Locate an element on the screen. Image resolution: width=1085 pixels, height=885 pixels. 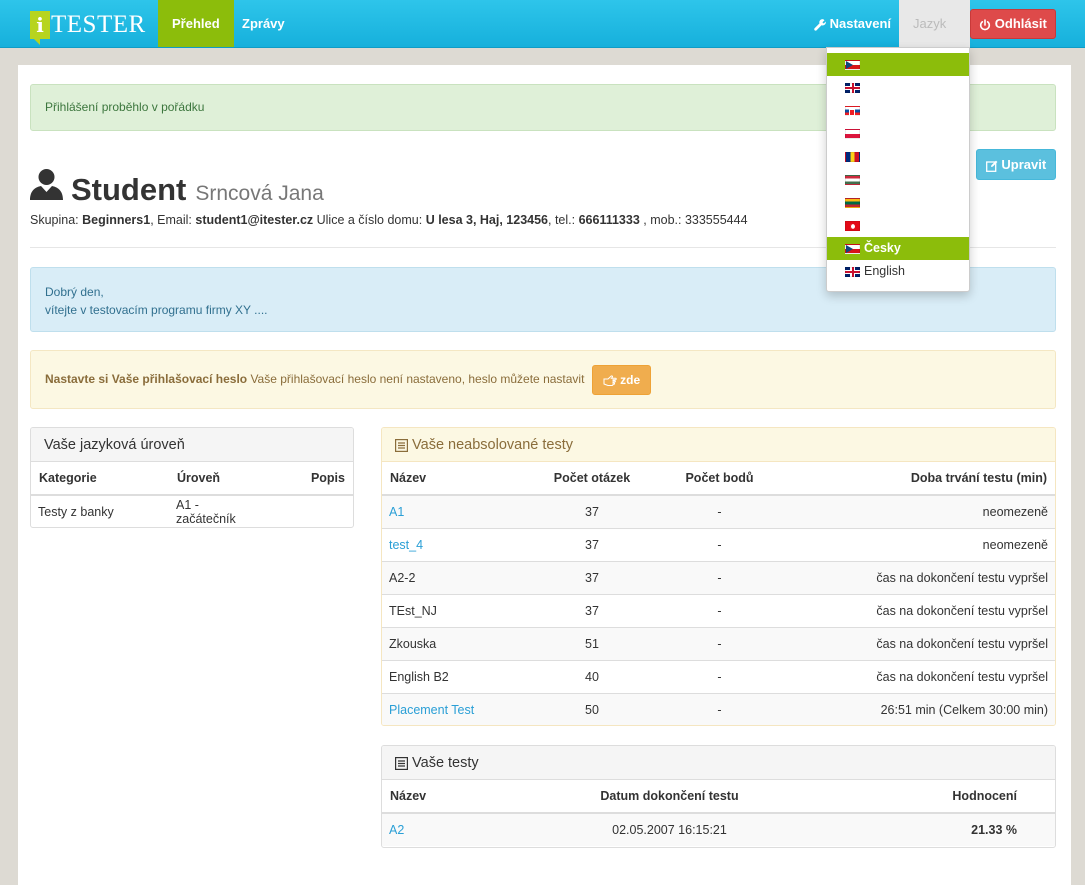
flag-ro-icon is located at coordinates (852, 156).